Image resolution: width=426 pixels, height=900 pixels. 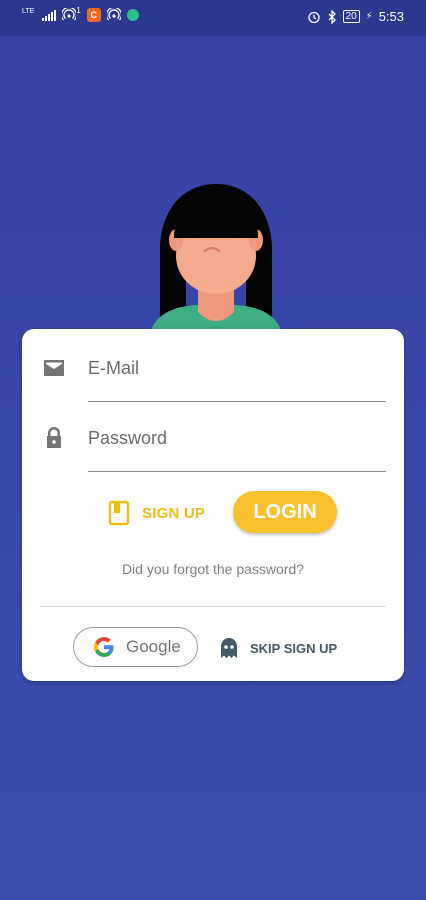 What do you see at coordinates (237, 368) in the screenshot?
I see `email-field` at bounding box center [237, 368].